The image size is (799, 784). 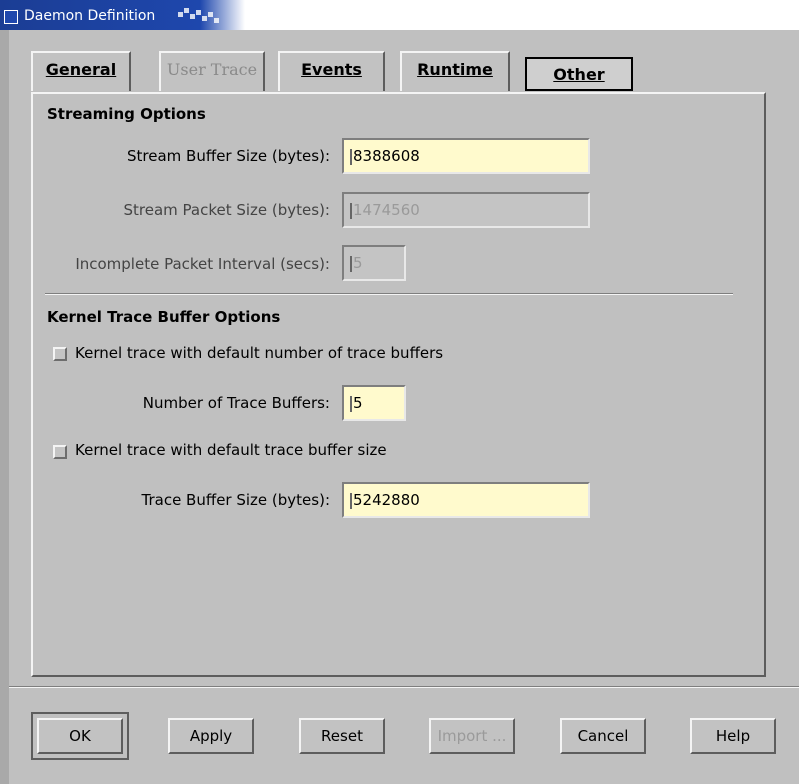 I want to click on window-title: Daemon Definition, so click(x=90, y=16).